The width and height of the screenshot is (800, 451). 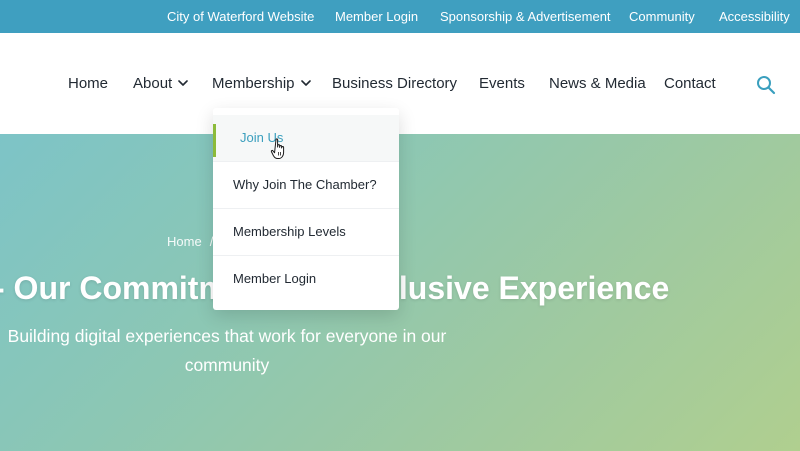 What do you see at coordinates (113, 288) in the screenshot?
I see `page-title-left: - Our Commitm` at bounding box center [113, 288].